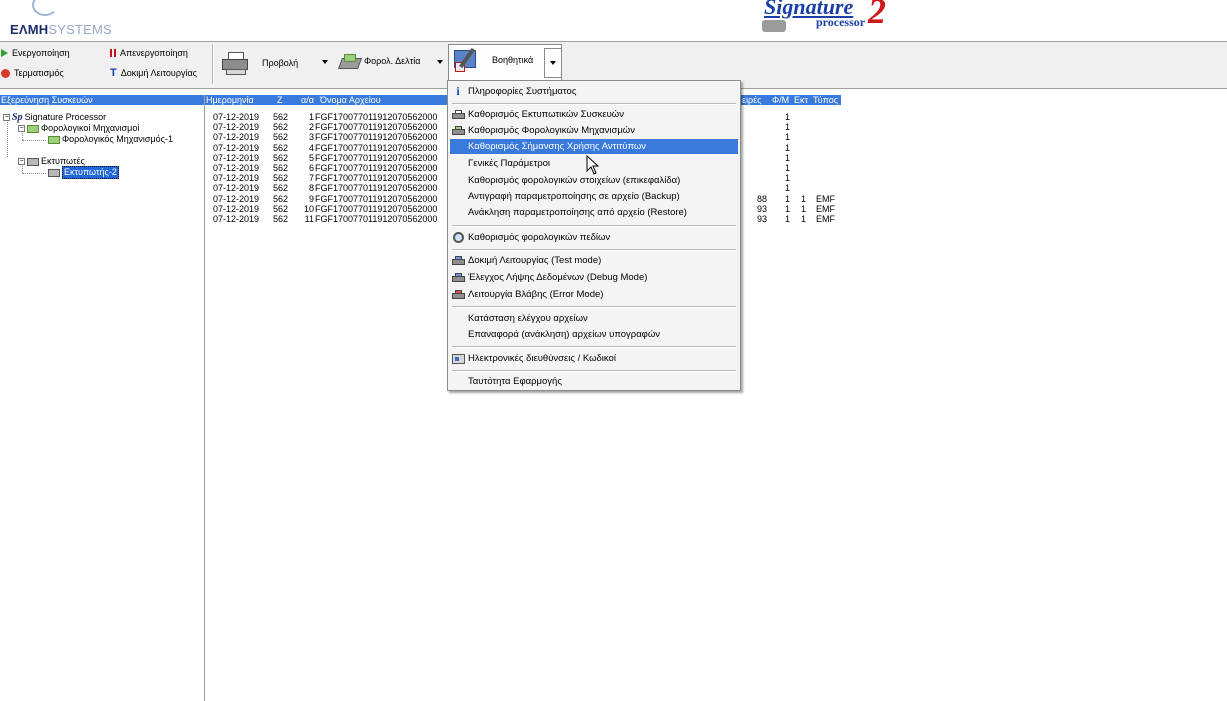 Image resolution: width=1227 pixels, height=701 pixels. What do you see at coordinates (458, 91) in the screenshot?
I see `info-icon: i` at bounding box center [458, 91].